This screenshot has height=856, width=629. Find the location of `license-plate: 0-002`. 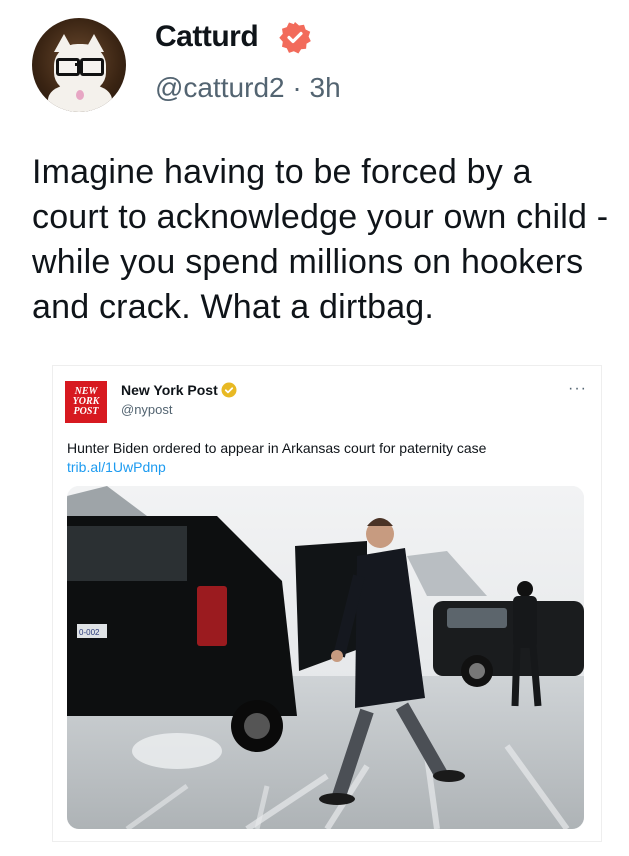

license-plate: 0-002 is located at coordinates (89, 632).